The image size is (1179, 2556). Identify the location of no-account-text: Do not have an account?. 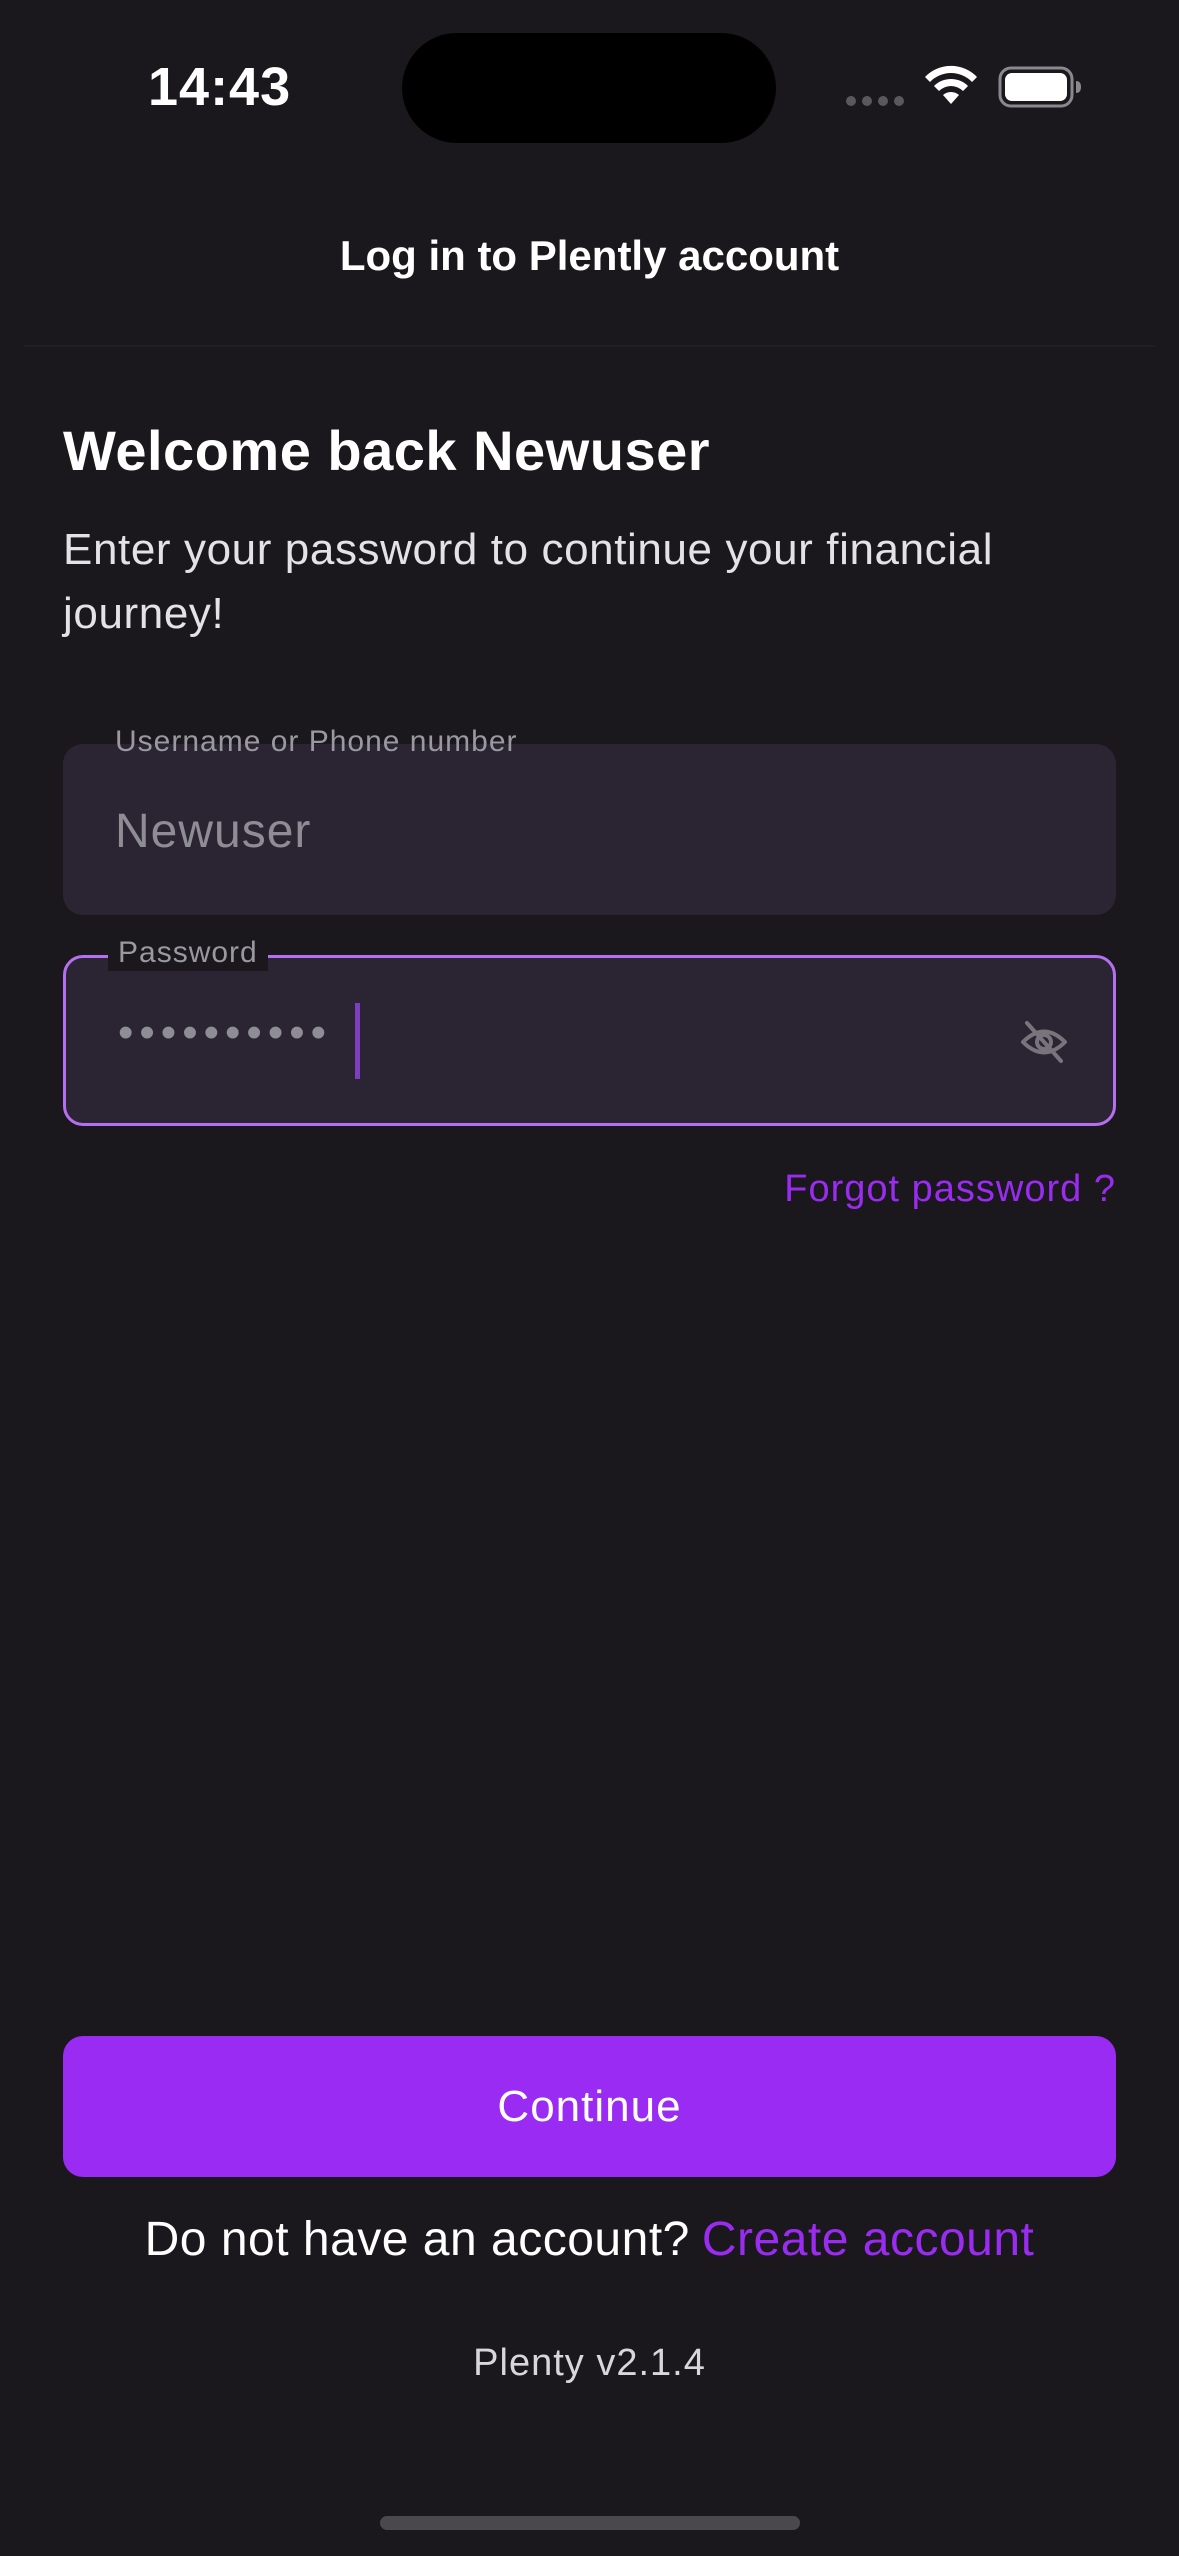
(417, 2239).